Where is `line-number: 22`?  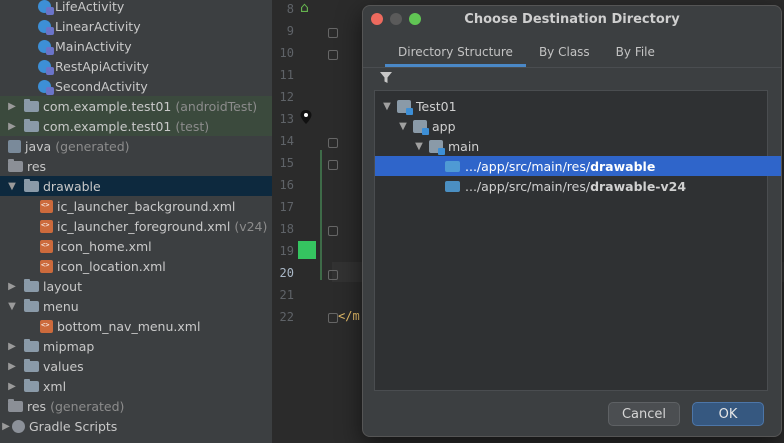 line-number: 22 is located at coordinates (286, 317).